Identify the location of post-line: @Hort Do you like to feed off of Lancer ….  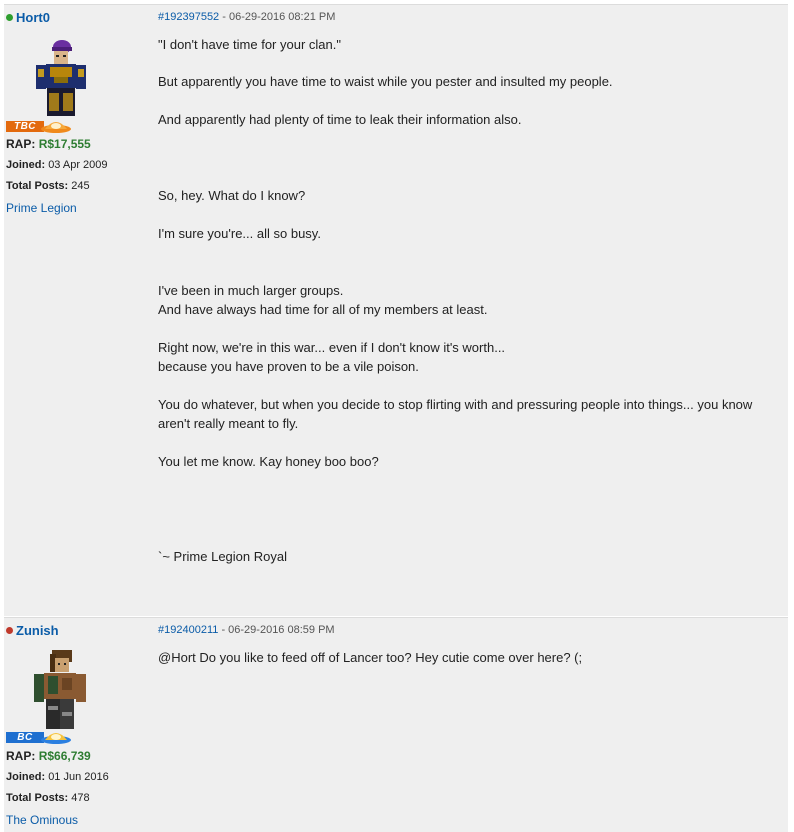
(370, 657).